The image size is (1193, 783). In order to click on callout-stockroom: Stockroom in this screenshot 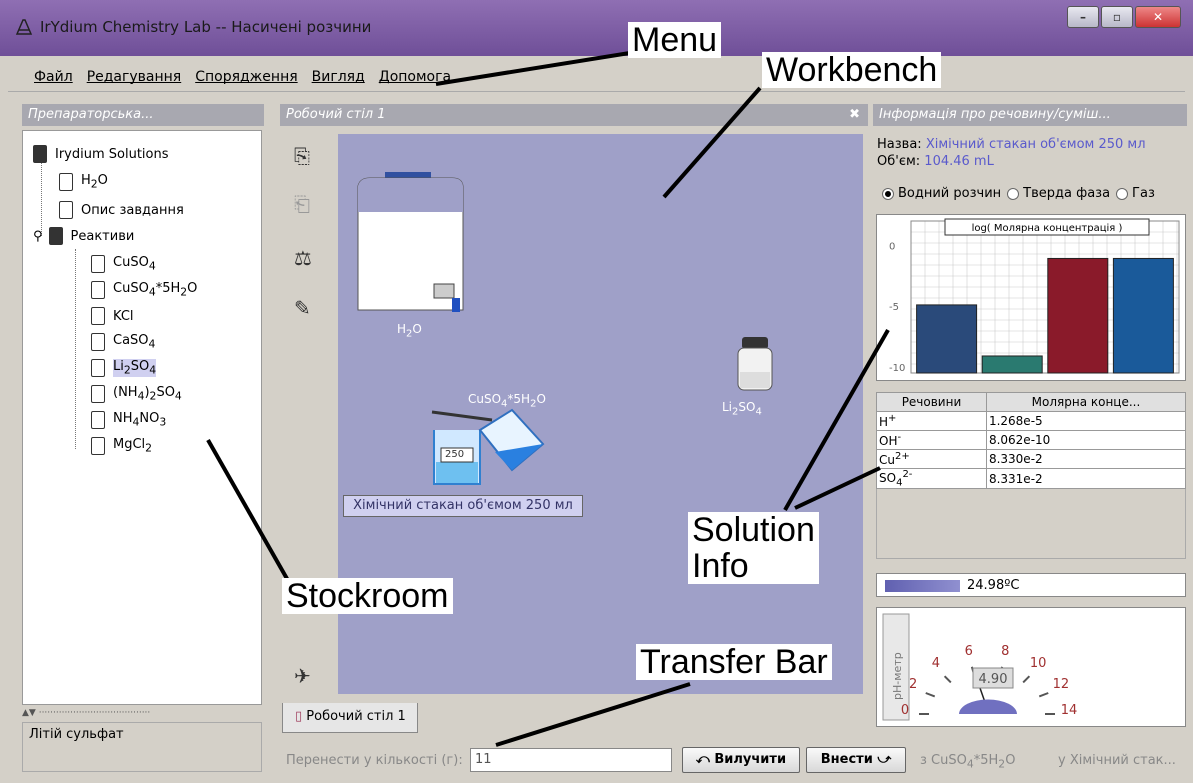, I will do `click(367, 596)`.